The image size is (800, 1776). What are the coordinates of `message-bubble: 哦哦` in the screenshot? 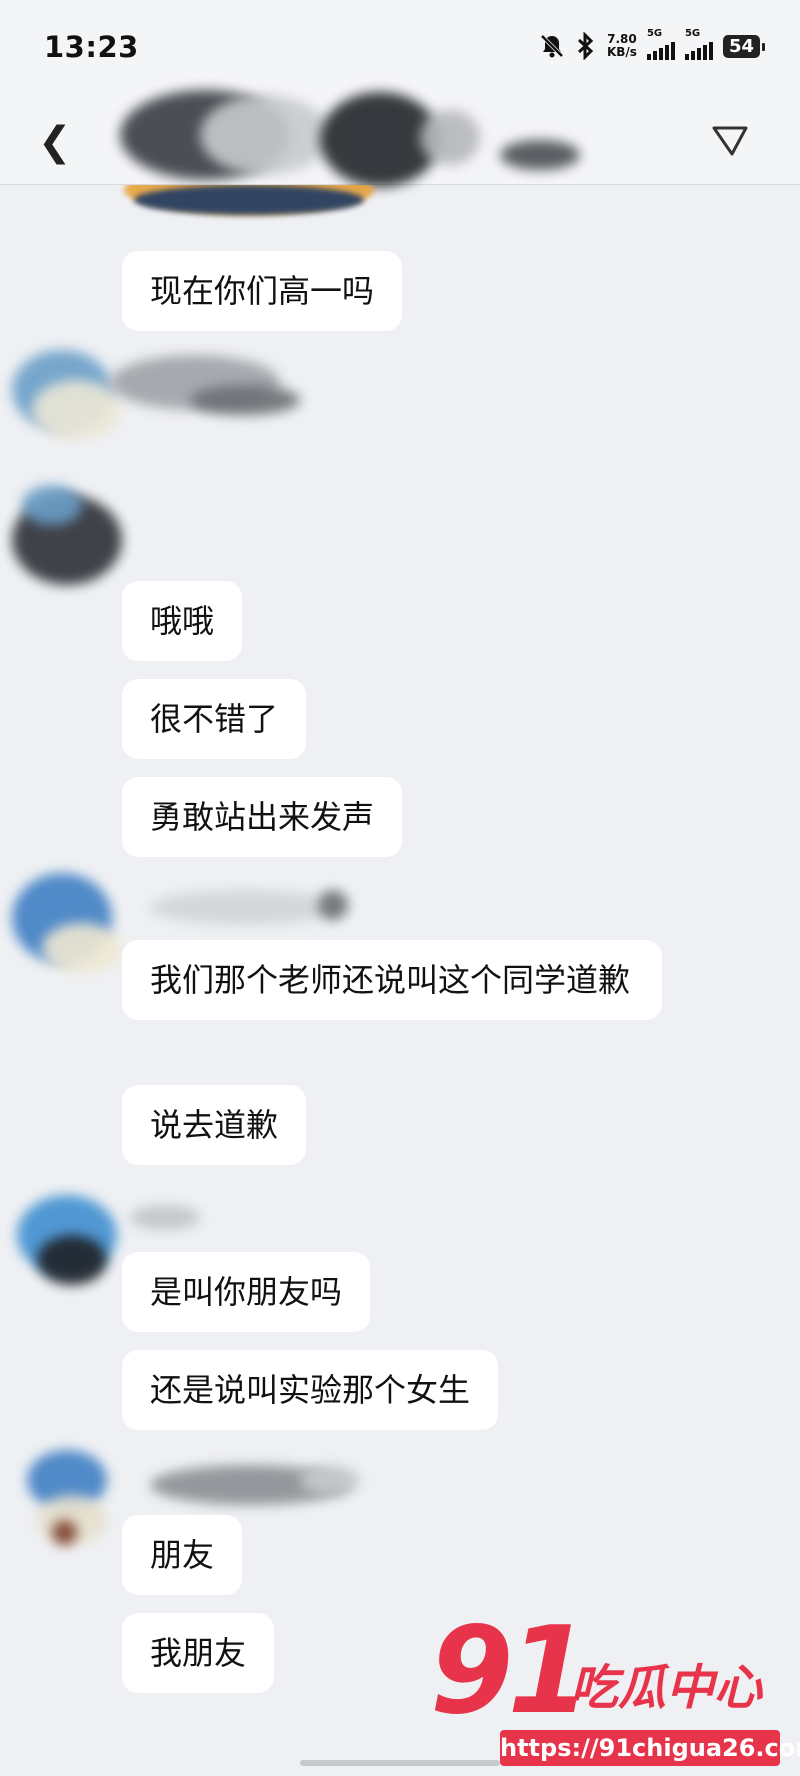 It's located at (182, 621).